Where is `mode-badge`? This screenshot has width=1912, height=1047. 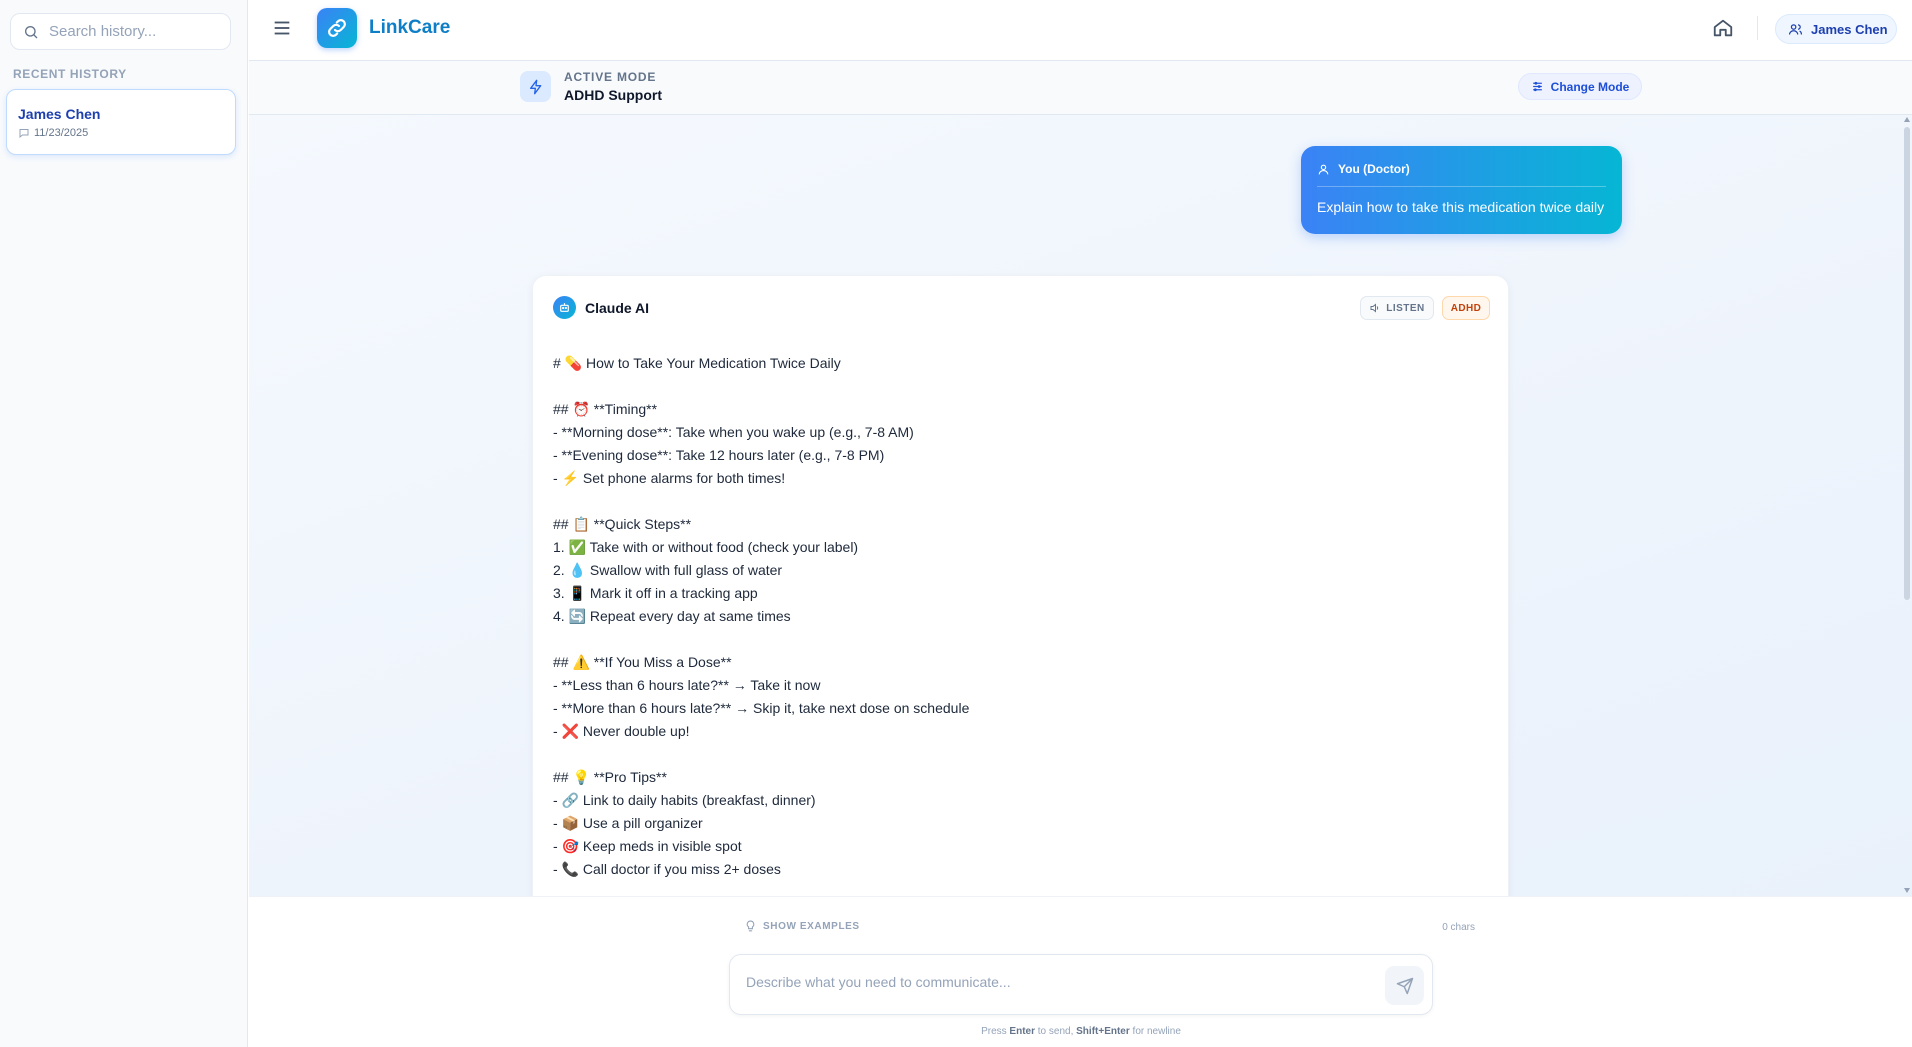
mode-badge is located at coordinates (535, 86).